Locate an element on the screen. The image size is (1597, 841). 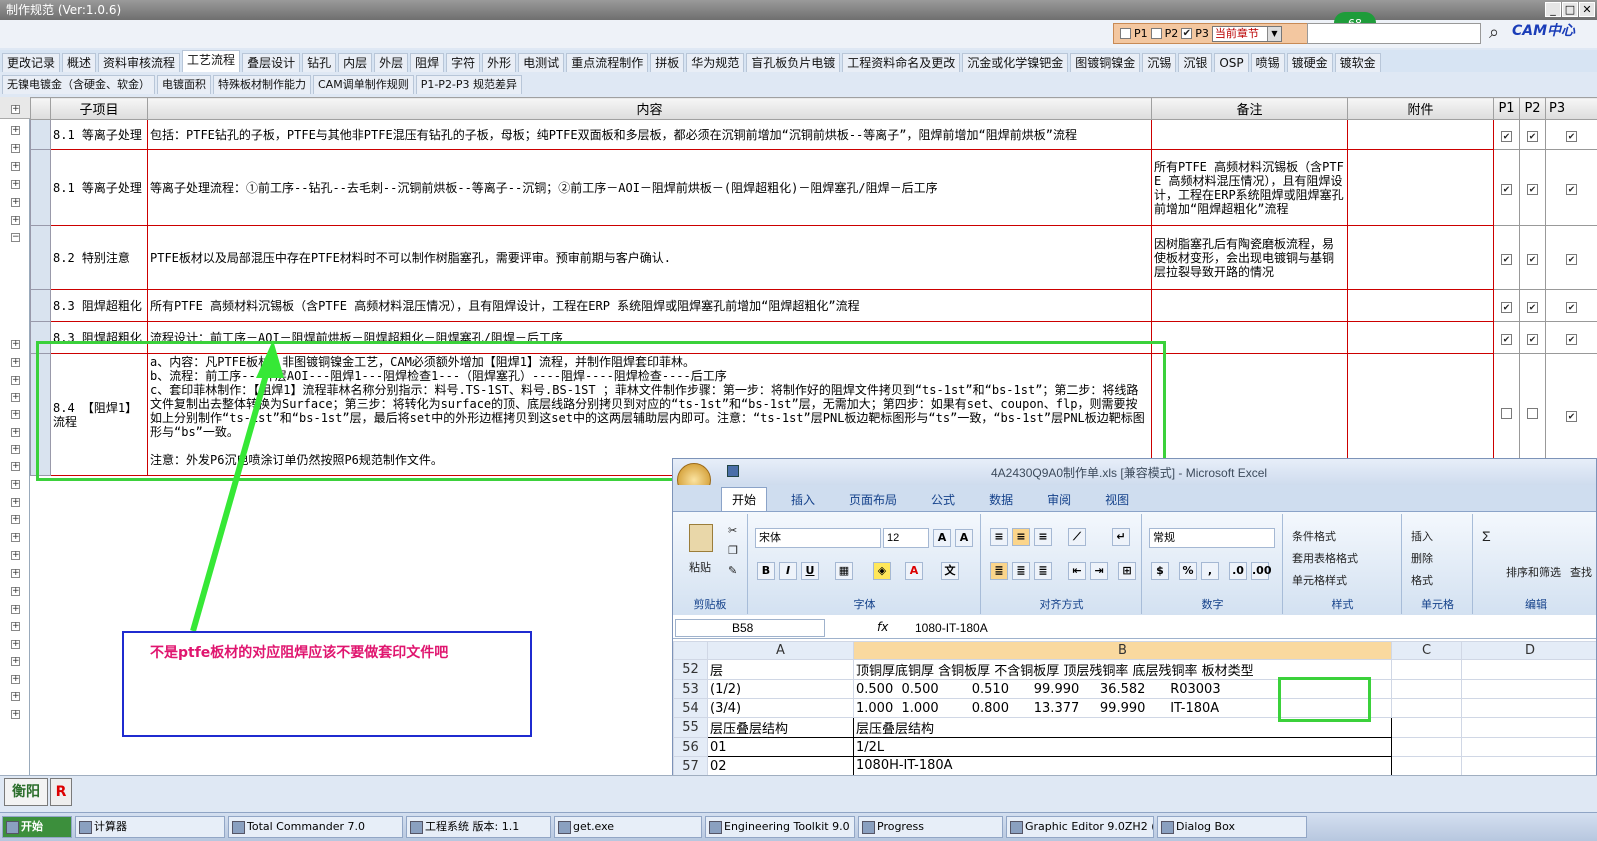
merge-icon: ⊞ is located at coordinates (1127, 571).